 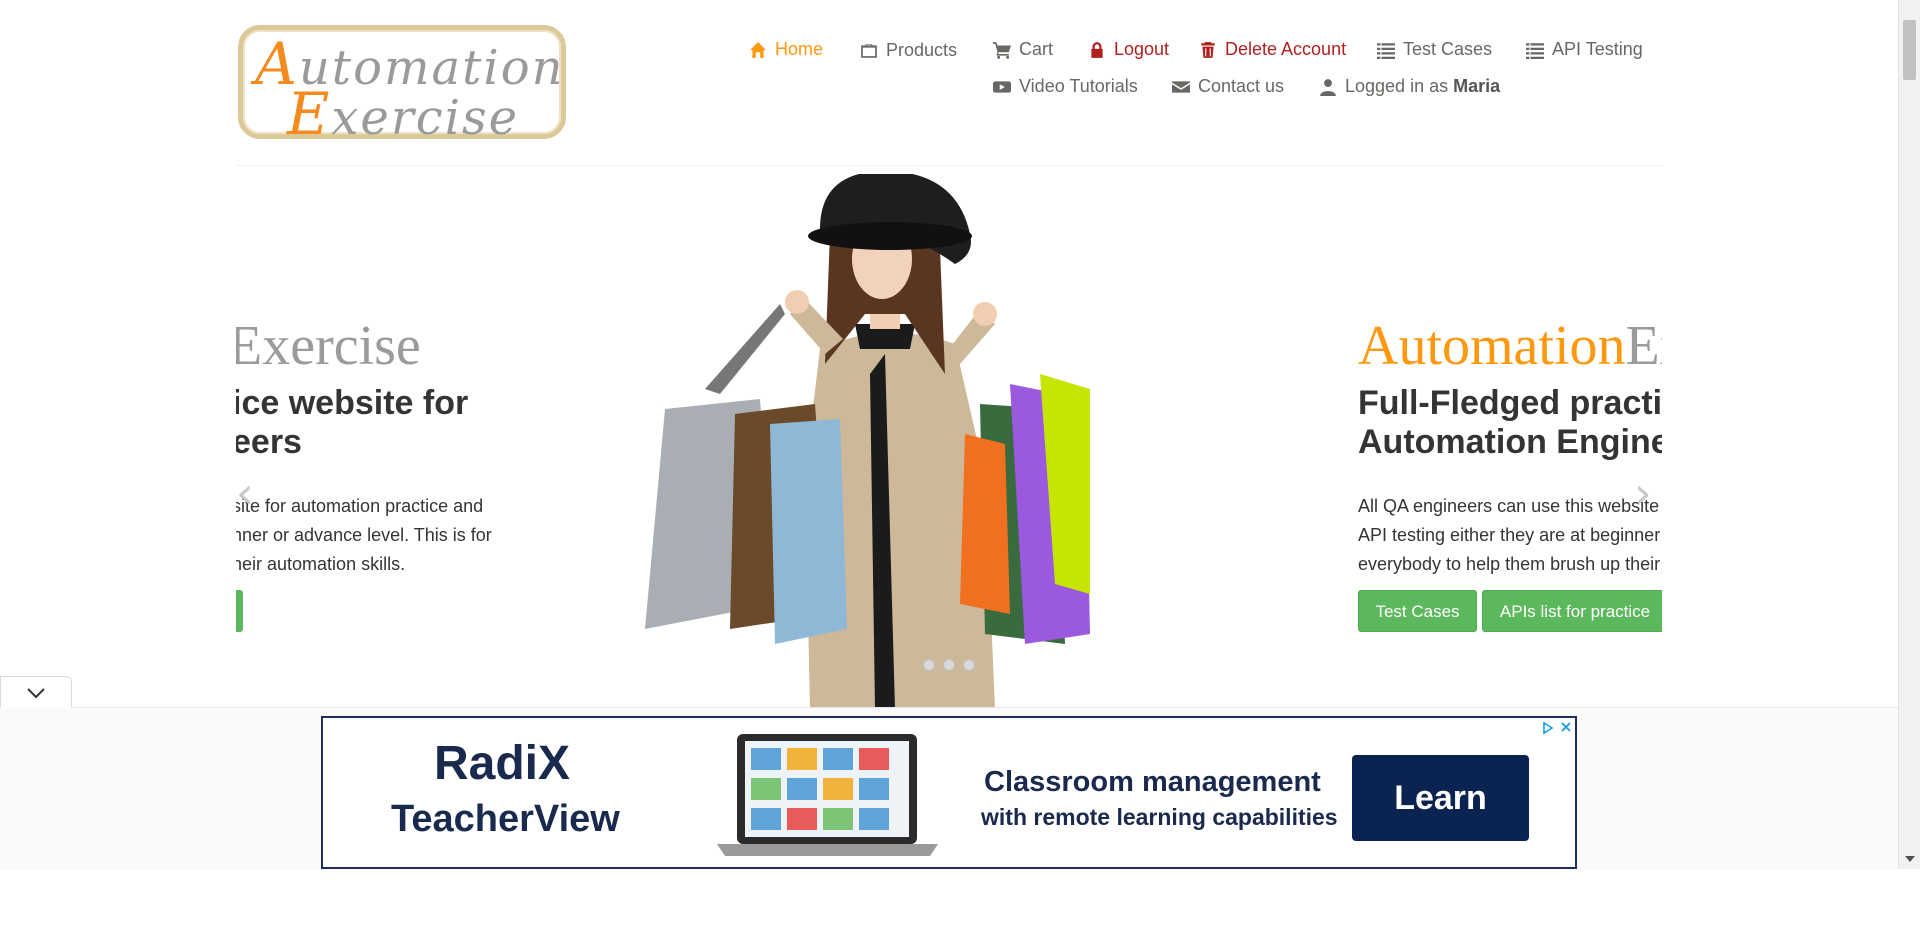 I want to click on nav-video-tutorials: Video Tutorials, so click(x=1065, y=86).